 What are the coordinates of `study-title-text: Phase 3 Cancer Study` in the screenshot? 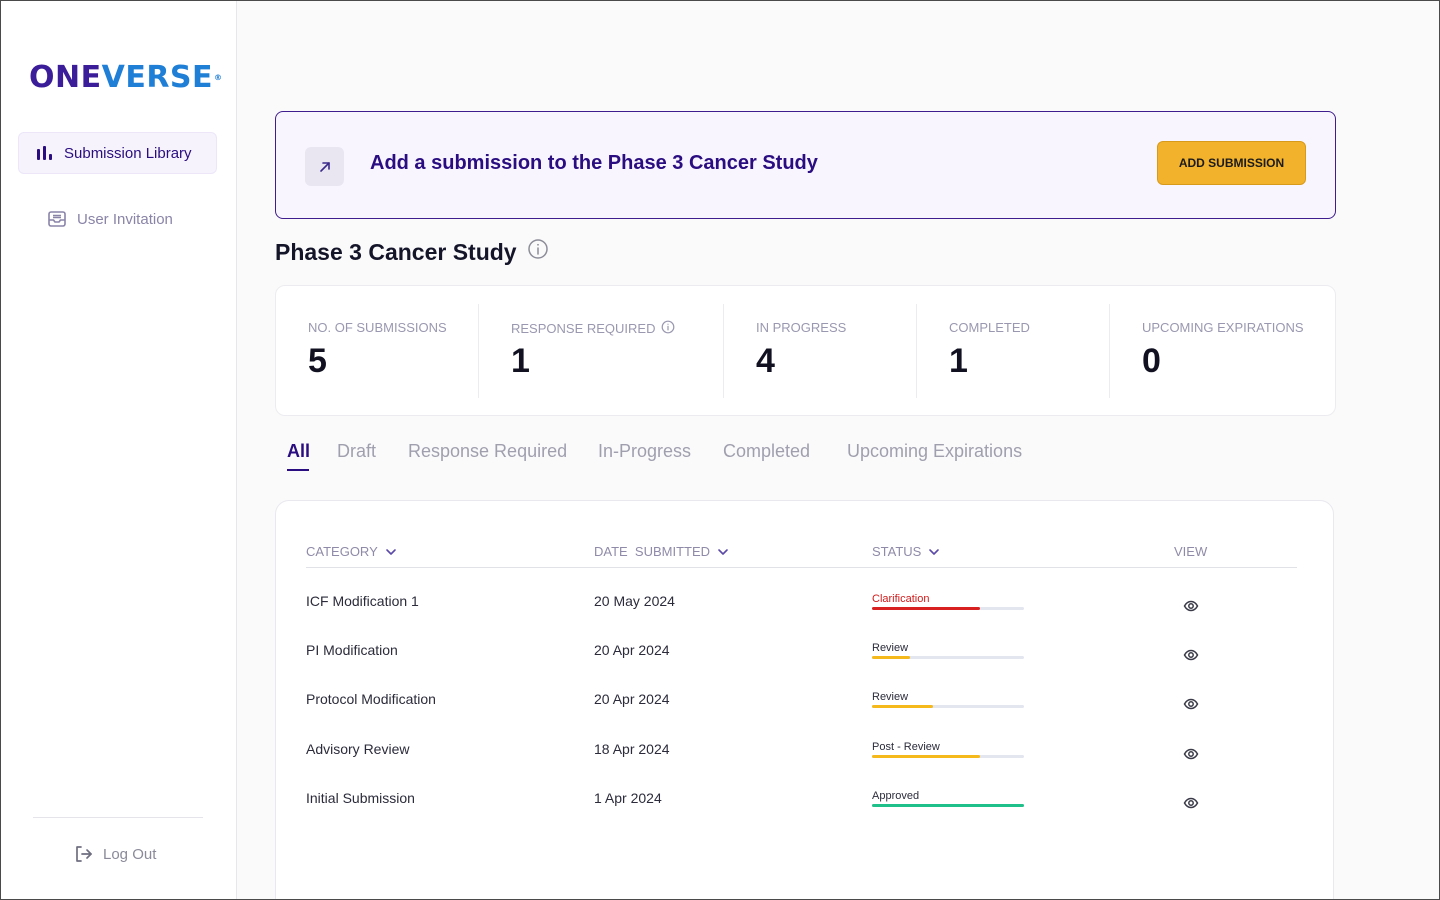 It's located at (396, 251).